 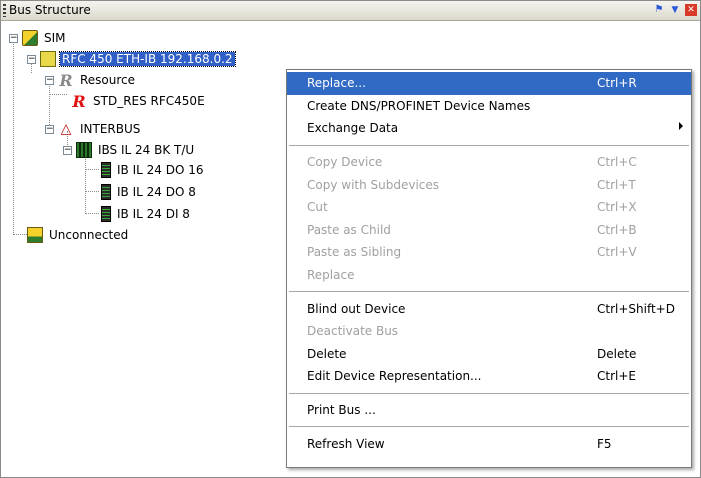 What do you see at coordinates (419, 105) in the screenshot?
I see `menu-item-label: Create DNS/PROFINET Device Names` at bounding box center [419, 105].